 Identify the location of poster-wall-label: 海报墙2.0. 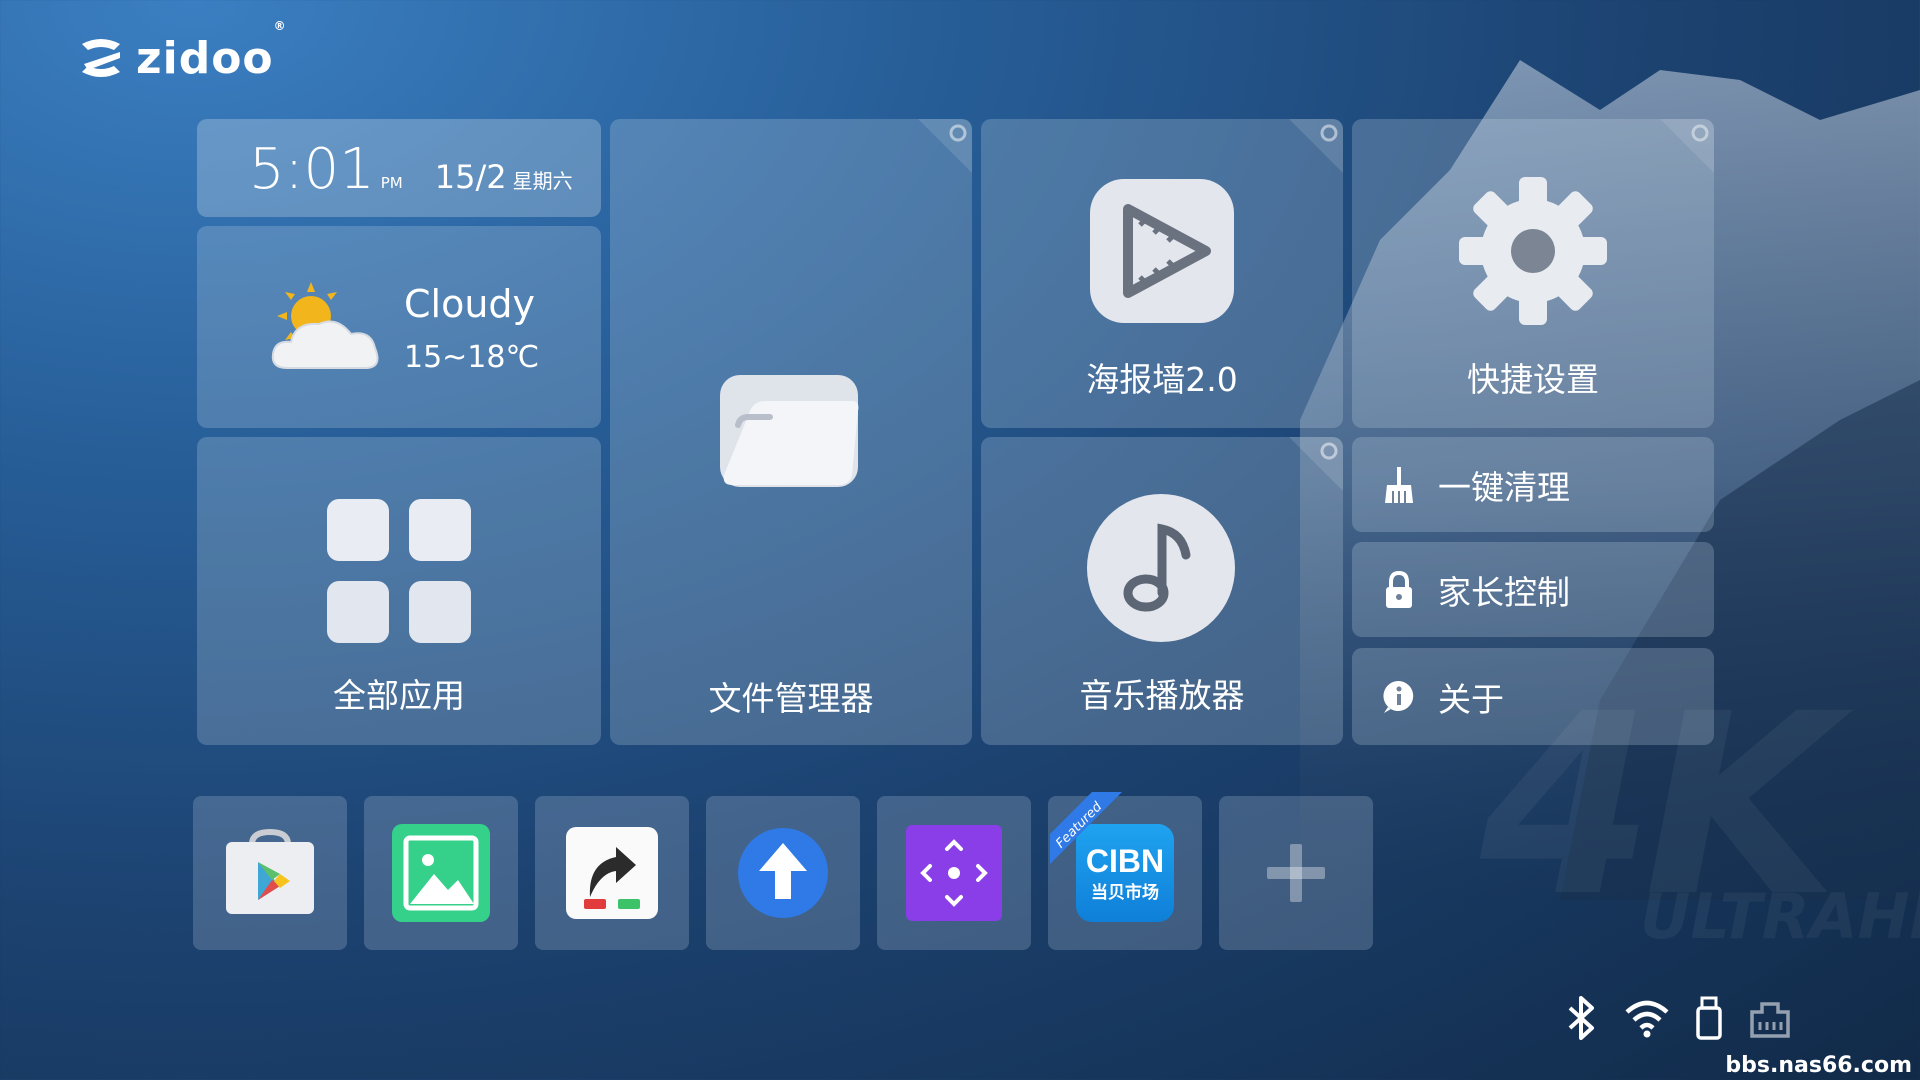
(1162, 379).